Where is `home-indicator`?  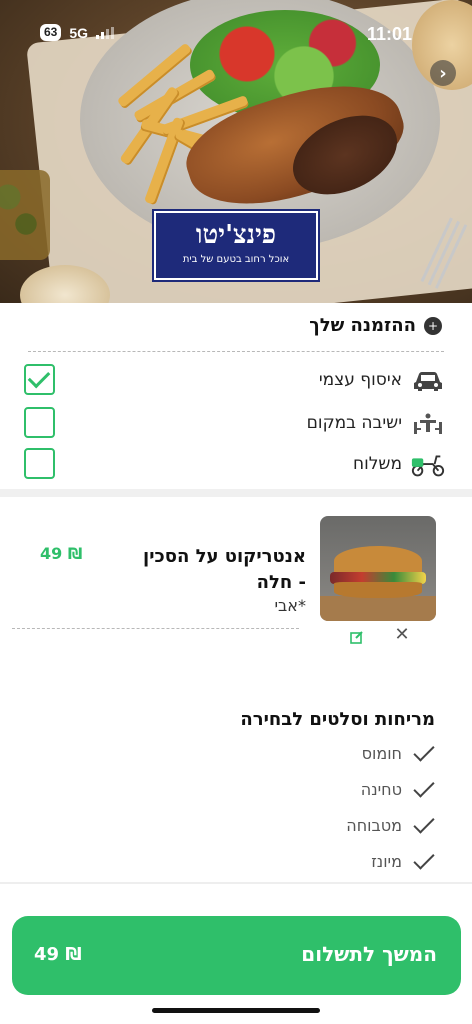 home-indicator is located at coordinates (236, 1010).